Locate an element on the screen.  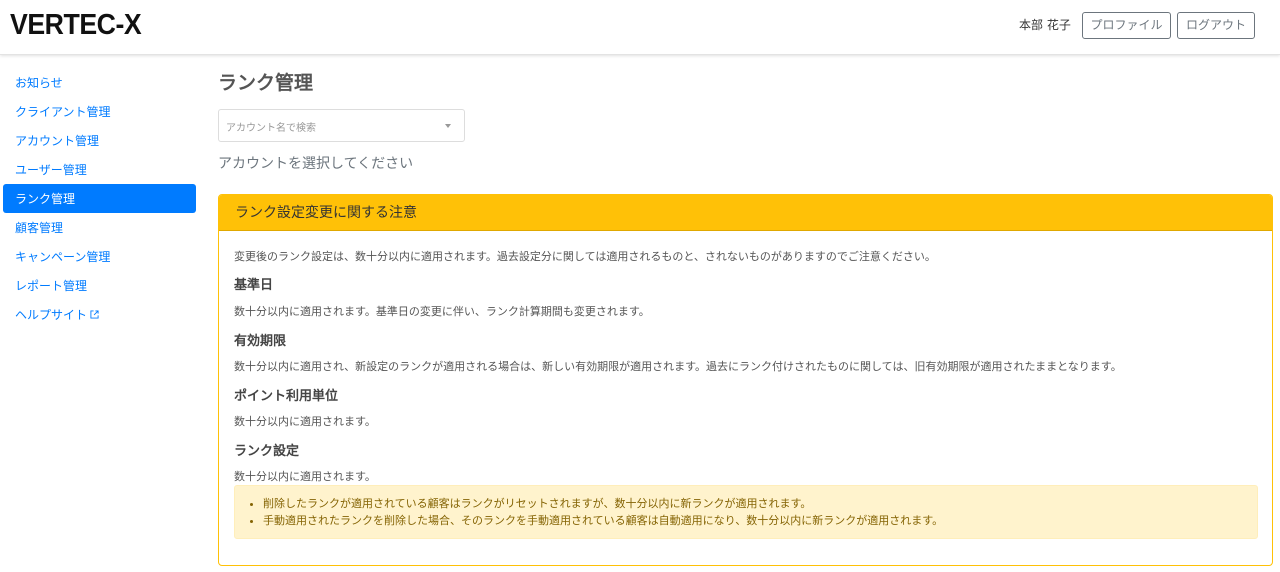
section-text-rank-setting: 数十分以内に適用されます。 is located at coordinates (305, 476).